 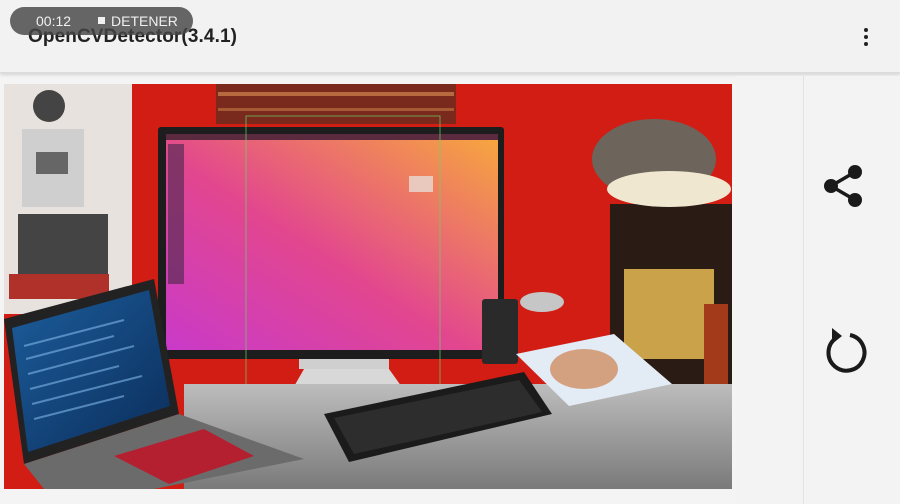 I want to click on rotate-icon, so click(x=846, y=350).